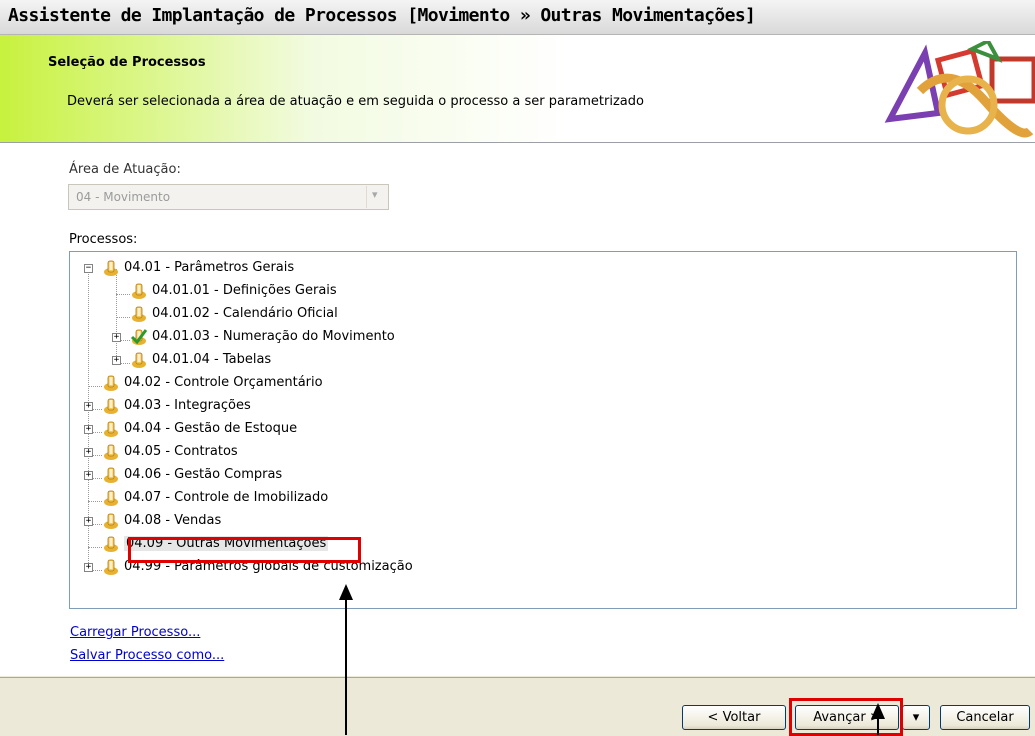  What do you see at coordinates (244, 290) in the screenshot?
I see `tree-node-label: 04.01.01 - Definições Gerais` at bounding box center [244, 290].